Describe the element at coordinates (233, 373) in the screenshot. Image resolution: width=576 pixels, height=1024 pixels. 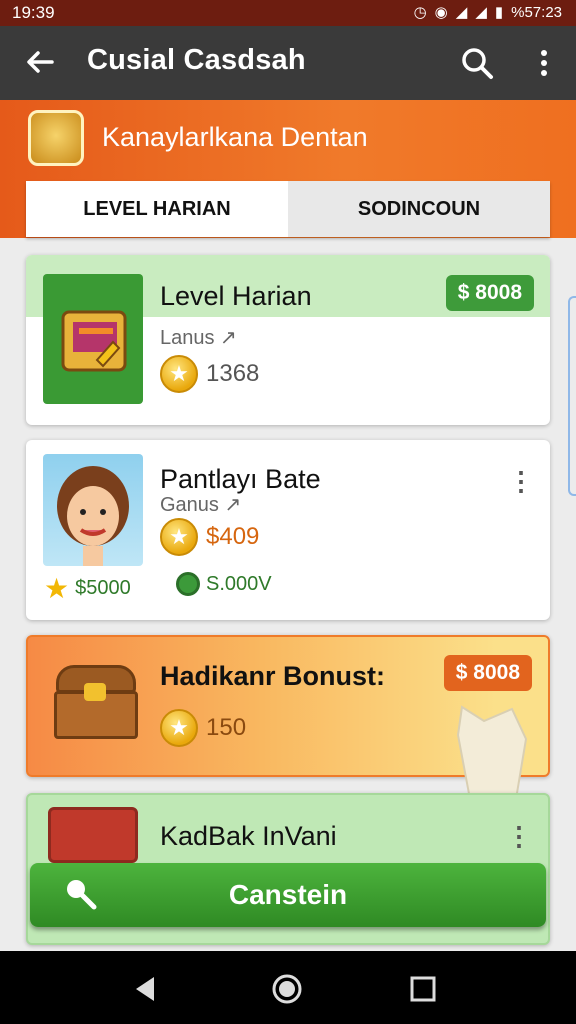
I see `coin-value: 1368` at that location.